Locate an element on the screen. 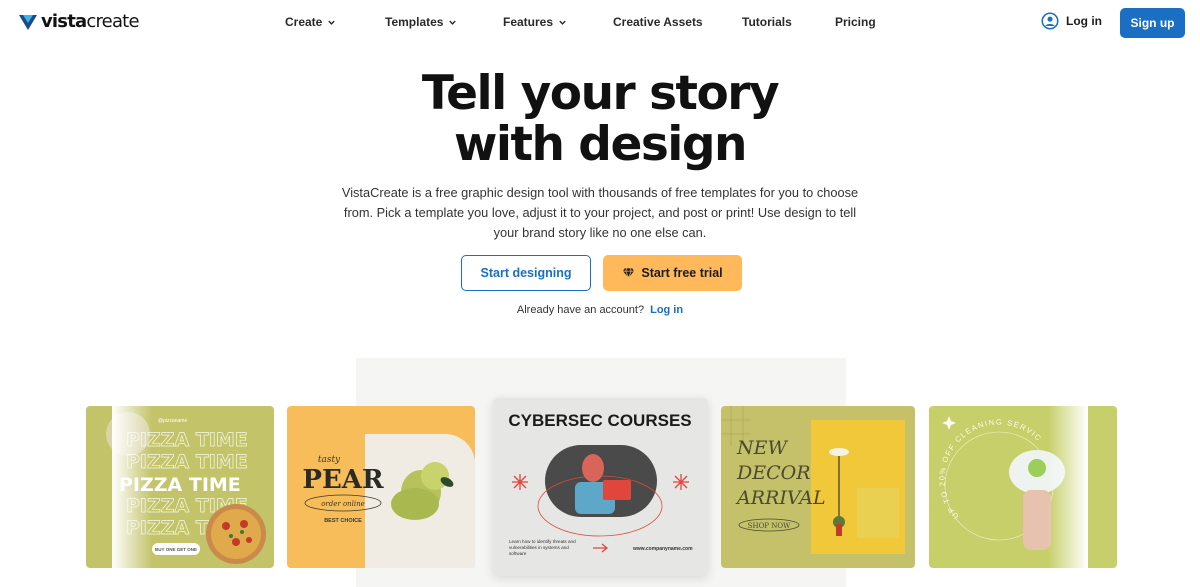  start-free-trial-label: Start free trial is located at coordinates (682, 273).